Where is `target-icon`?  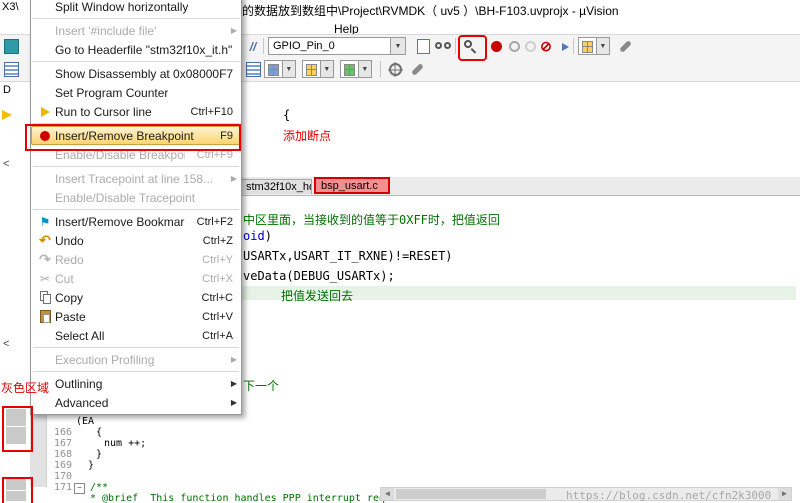
target-icon is located at coordinates (395, 69).